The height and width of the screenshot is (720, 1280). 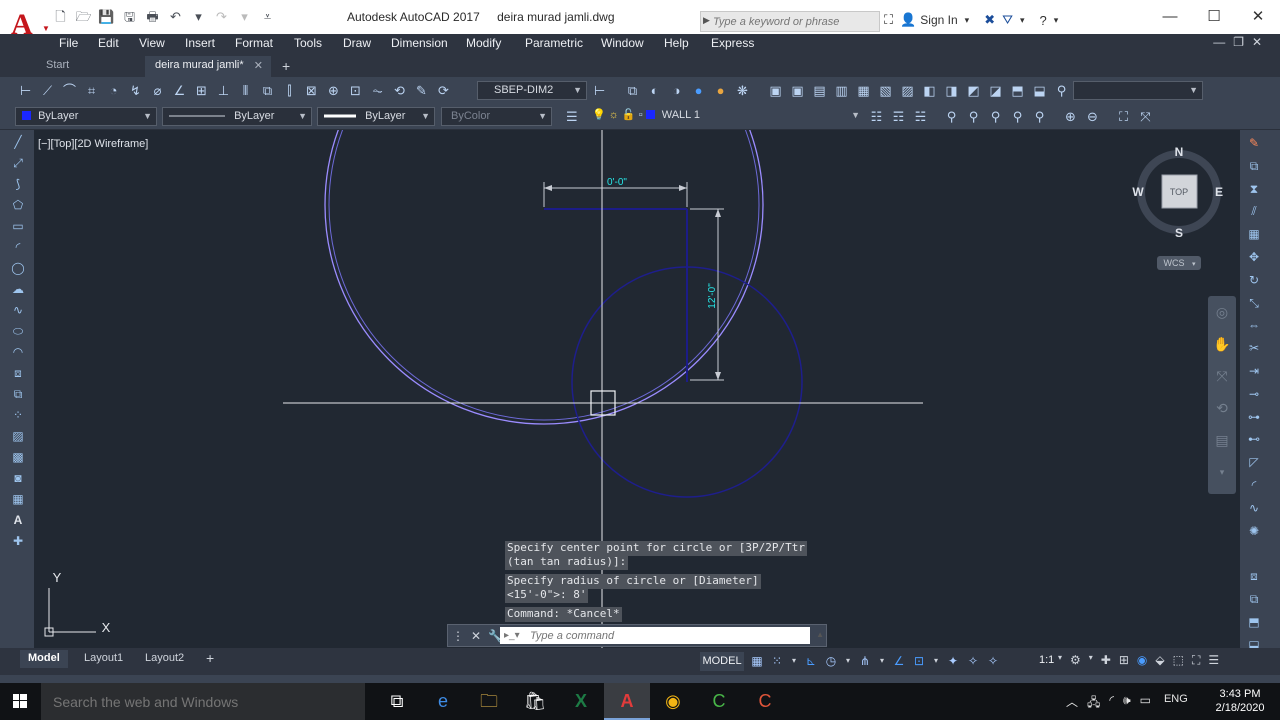 What do you see at coordinates (512, 635) in the screenshot?
I see `command-prompt-icon: ▸_▾` at bounding box center [512, 635].